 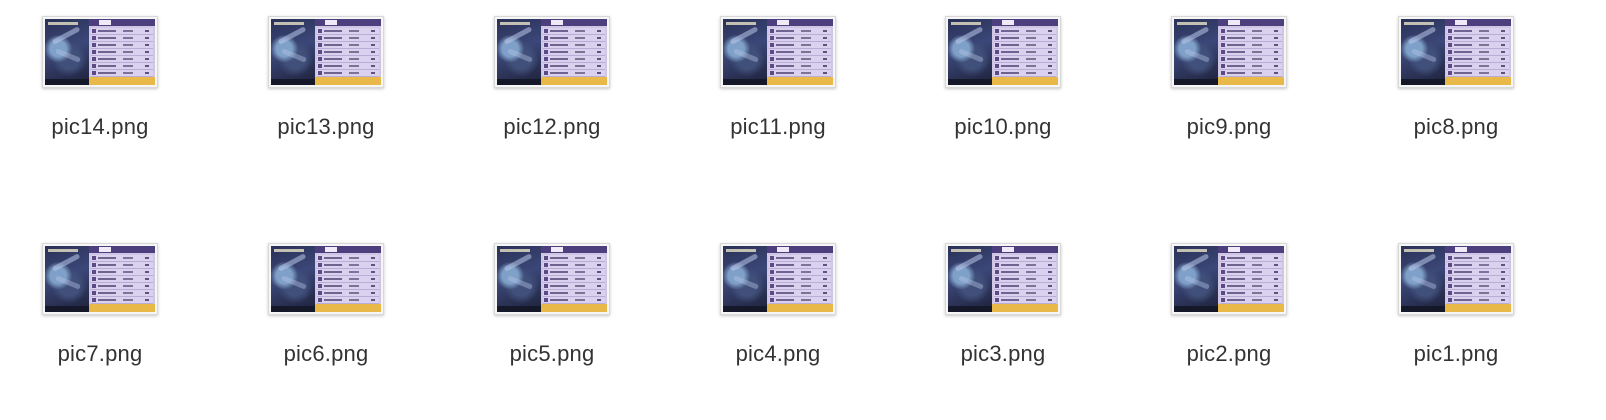 What do you see at coordinates (100, 354) in the screenshot?
I see `file-name: pic7.png` at bounding box center [100, 354].